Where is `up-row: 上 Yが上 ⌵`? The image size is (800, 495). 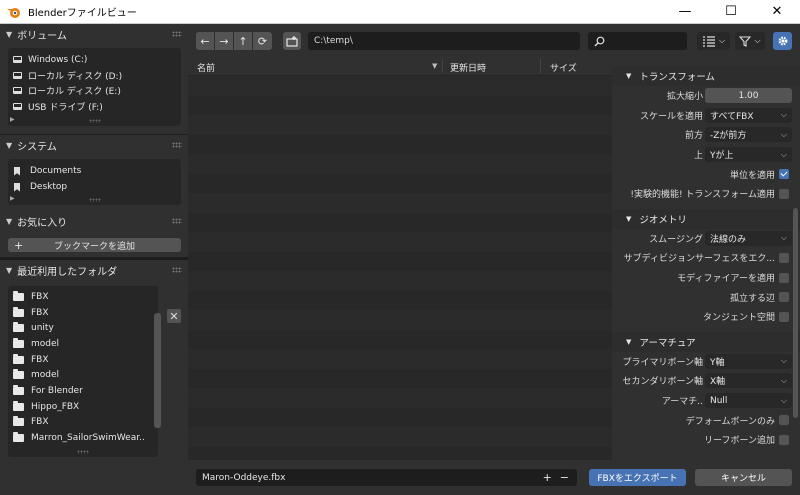
up-row: 上 Yが上 ⌵ is located at coordinates (706, 155).